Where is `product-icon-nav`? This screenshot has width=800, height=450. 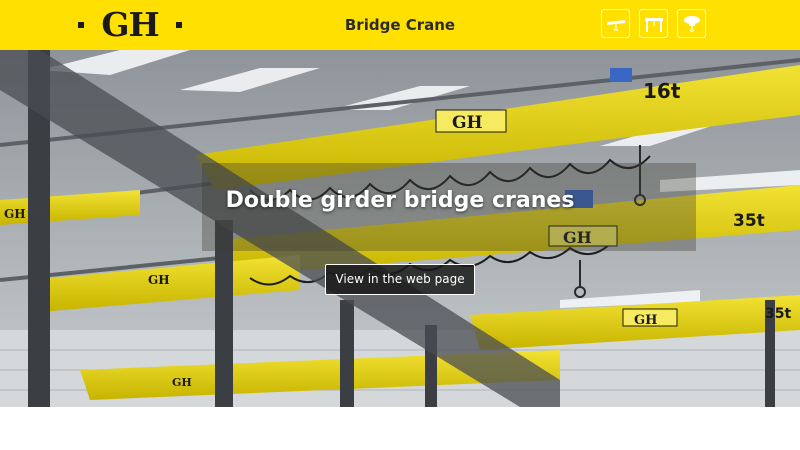 product-icon-nav is located at coordinates (653, 23).